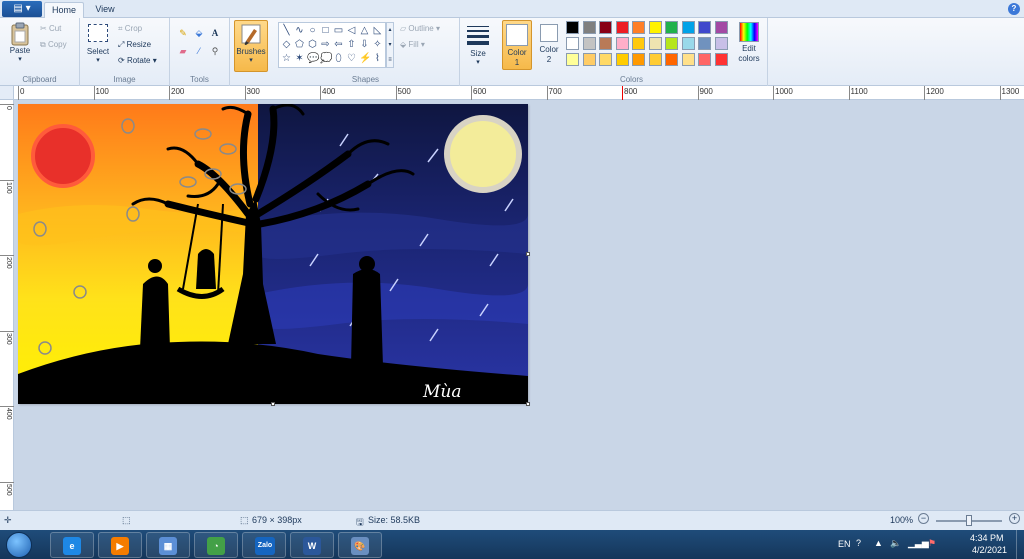 The height and width of the screenshot is (559, 1024). What do you see at coordinates (251, 46) in the screenshot?
I see `brushes-button: Brushes ▾` at bounding box center [251, 46].